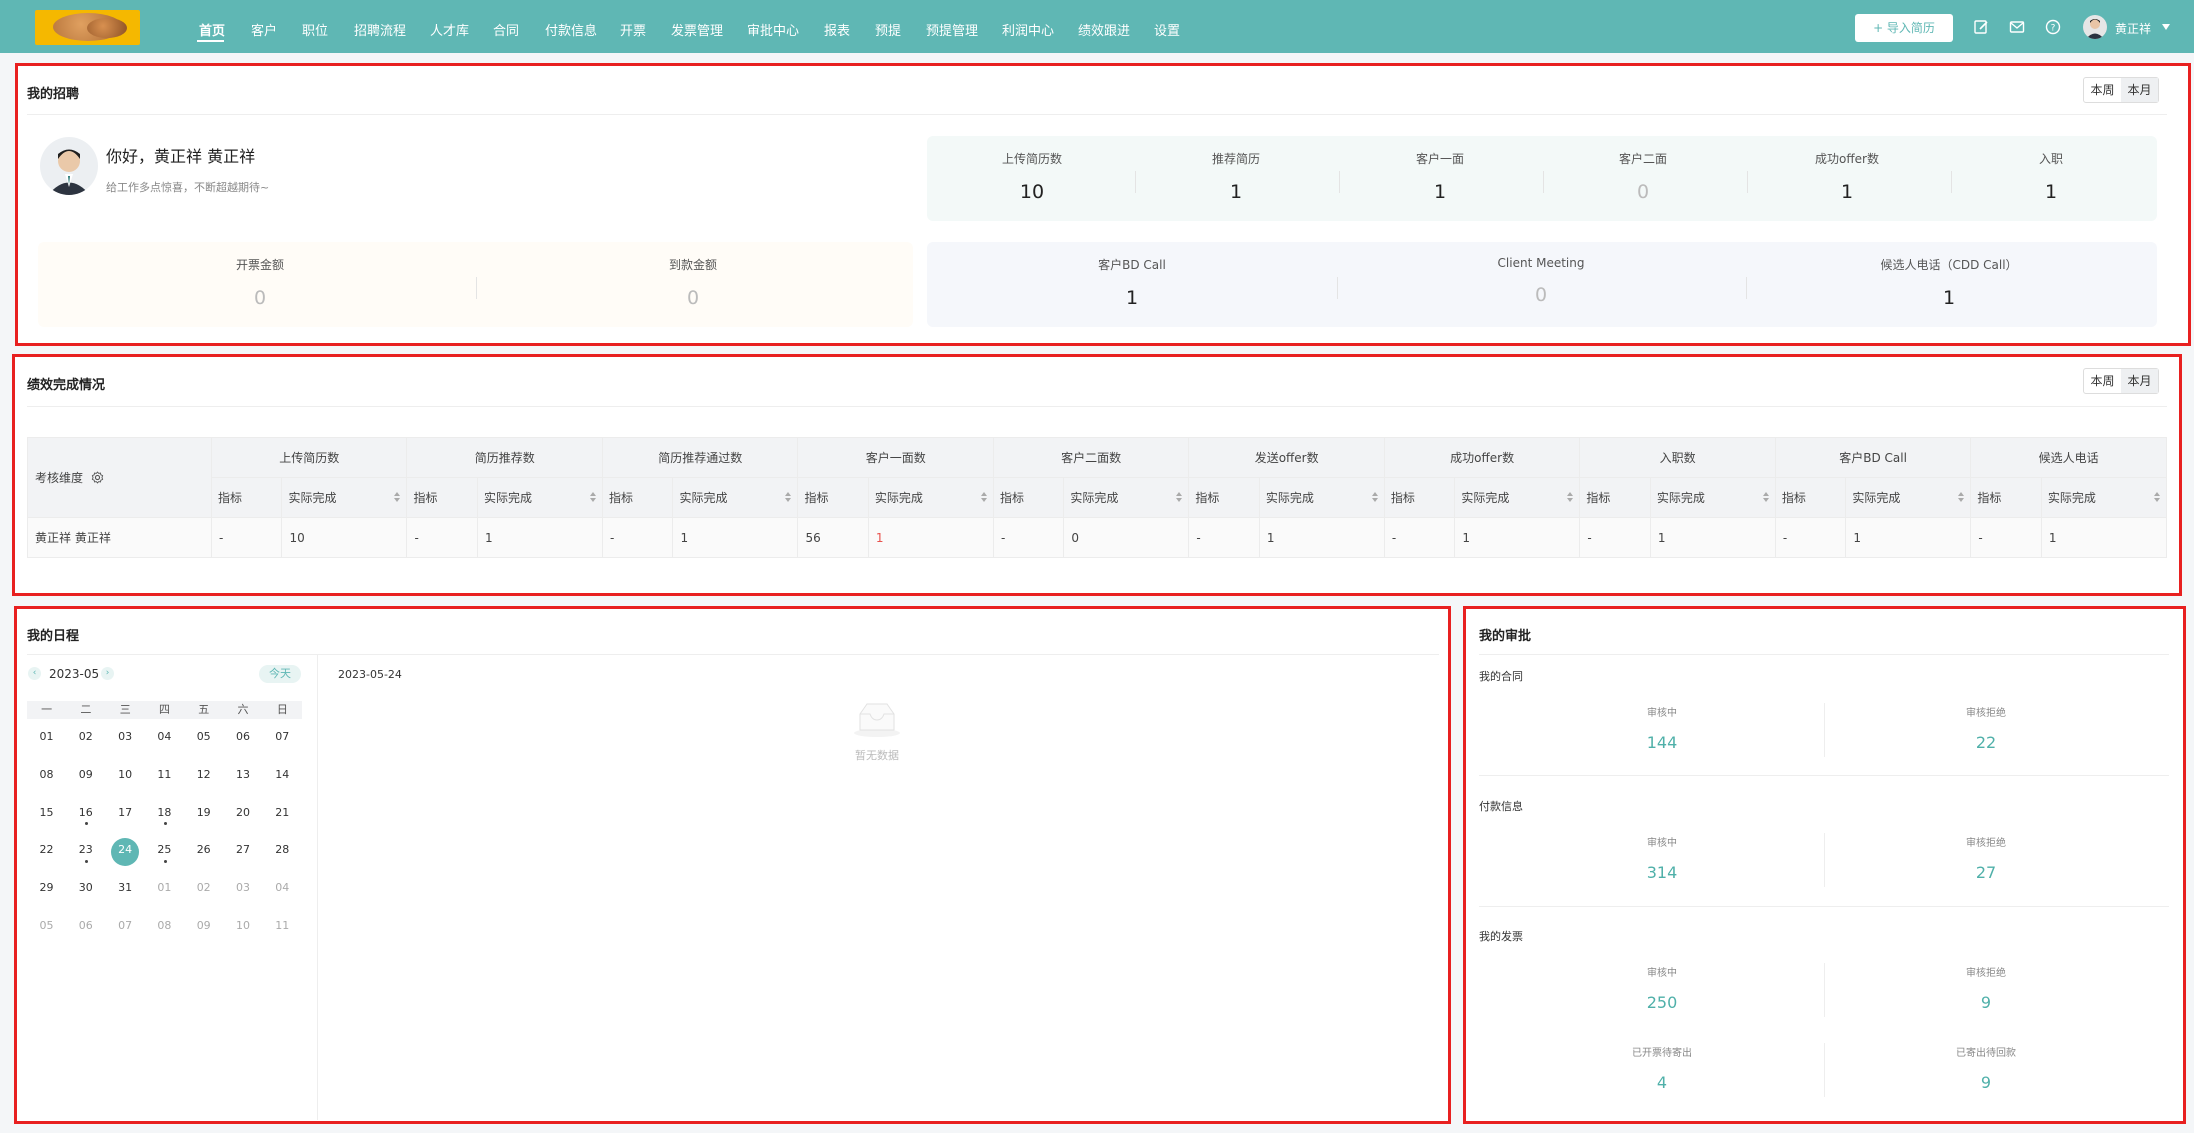 Image resolution: width=2194 pixels, height=1133 pixels. I want to click on weekday-label: 五, so click(204, 709).